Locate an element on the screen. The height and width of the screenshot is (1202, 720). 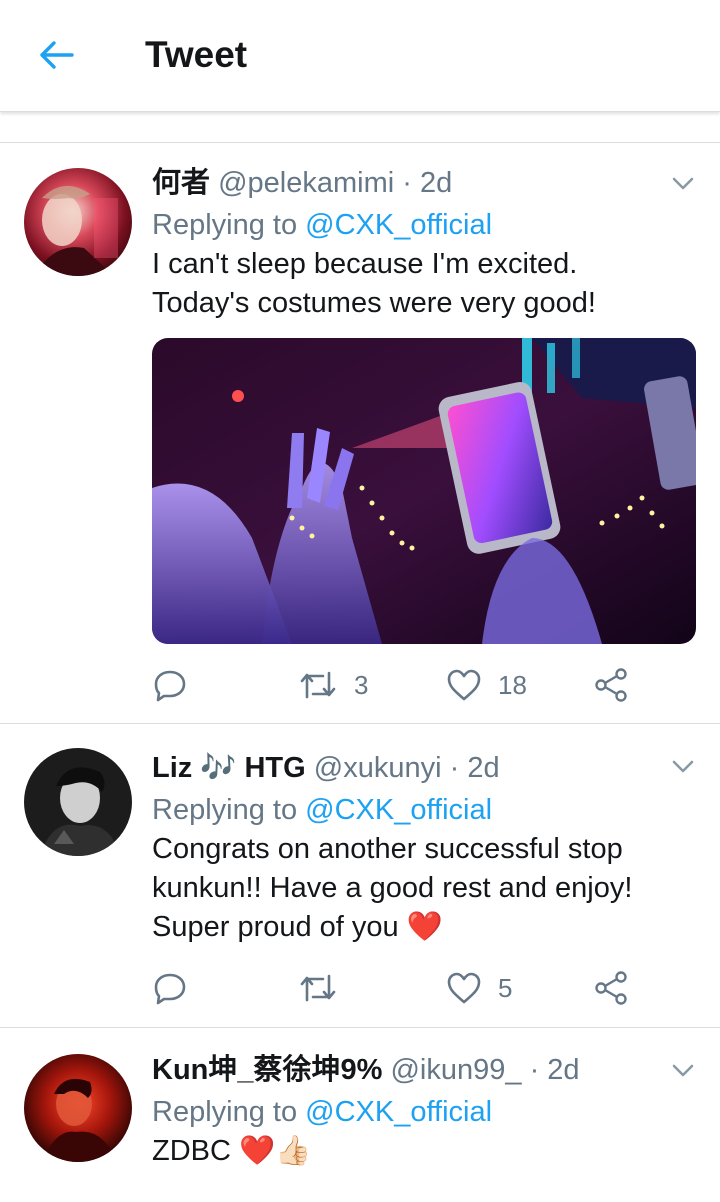
like-button: 5 is located at coordinates (479, 988).